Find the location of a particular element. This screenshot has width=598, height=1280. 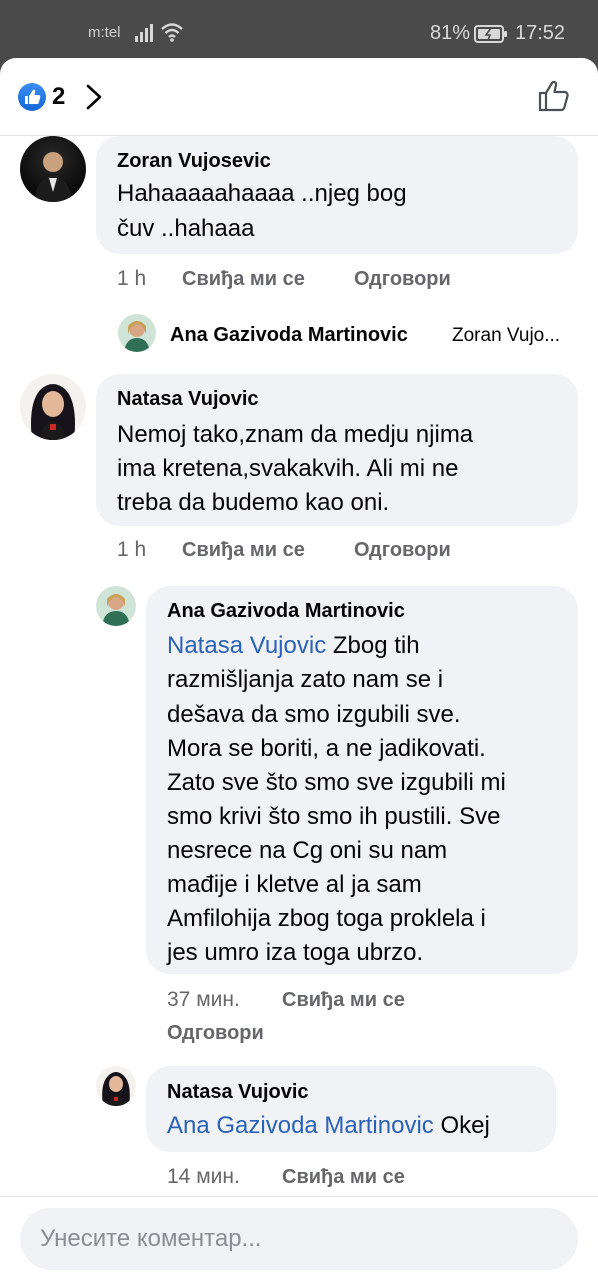

comment-author: Zoran Vujosevic is located at coordinates (194, 161).